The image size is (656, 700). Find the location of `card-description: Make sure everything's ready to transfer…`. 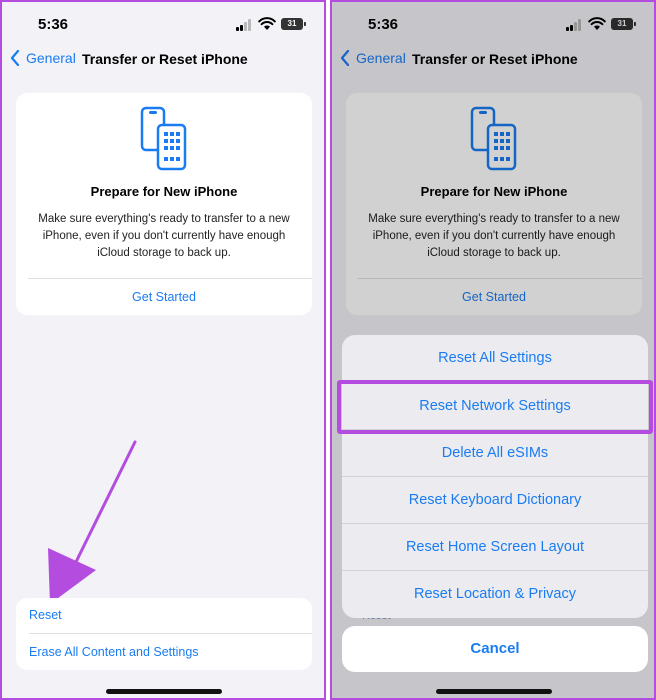

card-description: Make sure everything's ready to transfer… is located at coordinates (164, 236).